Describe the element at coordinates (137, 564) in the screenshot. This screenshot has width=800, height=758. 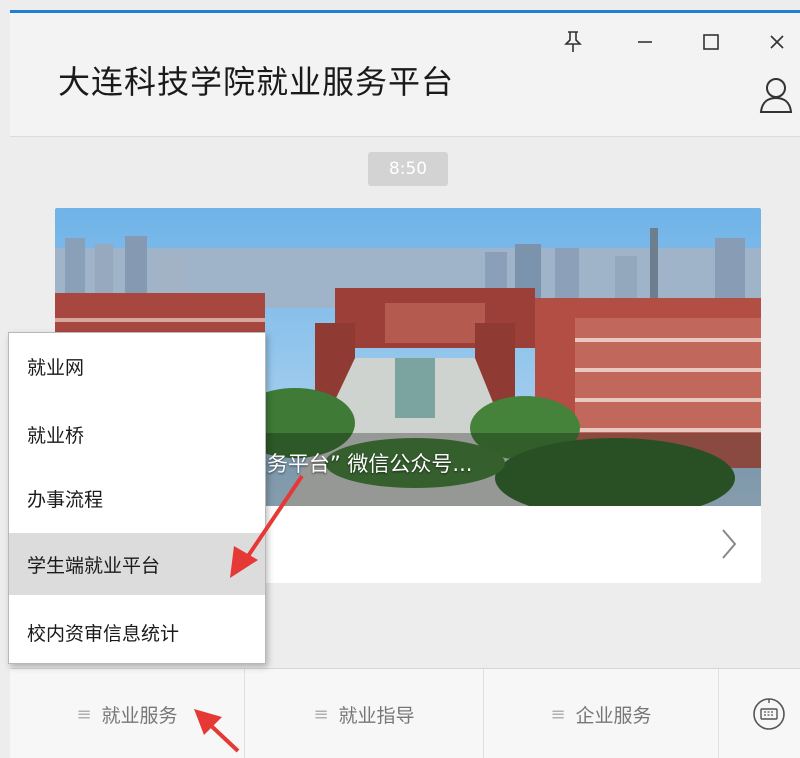
I see `popup-item-student-platform: 学生端就业平台` at that location.